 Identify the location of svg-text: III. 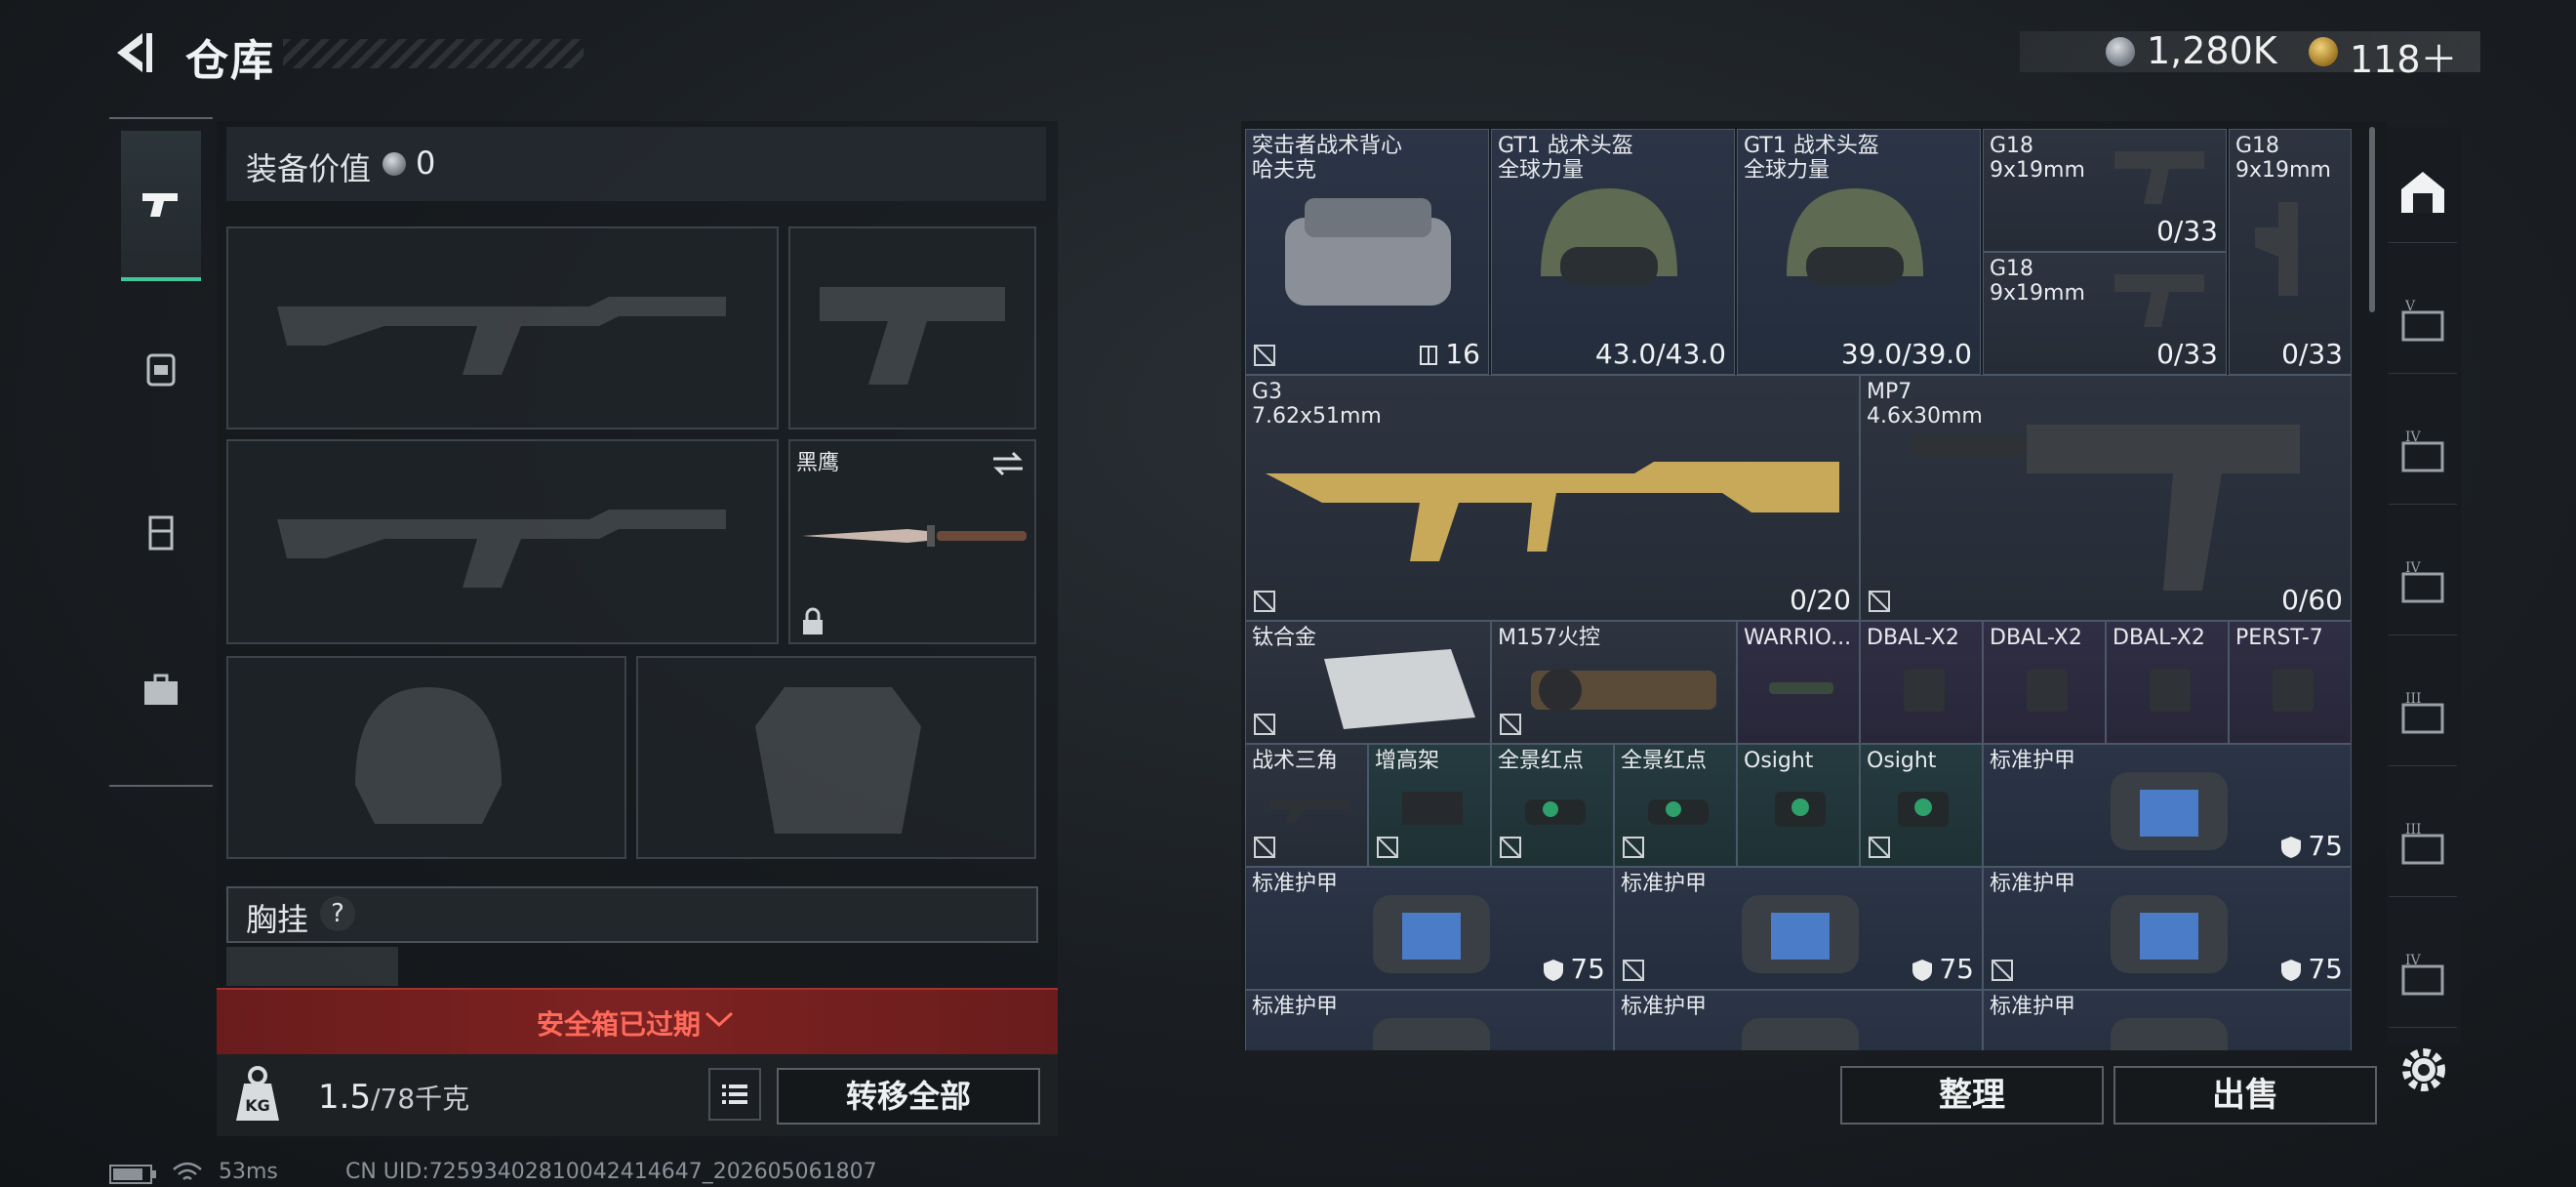
(2413, 830).